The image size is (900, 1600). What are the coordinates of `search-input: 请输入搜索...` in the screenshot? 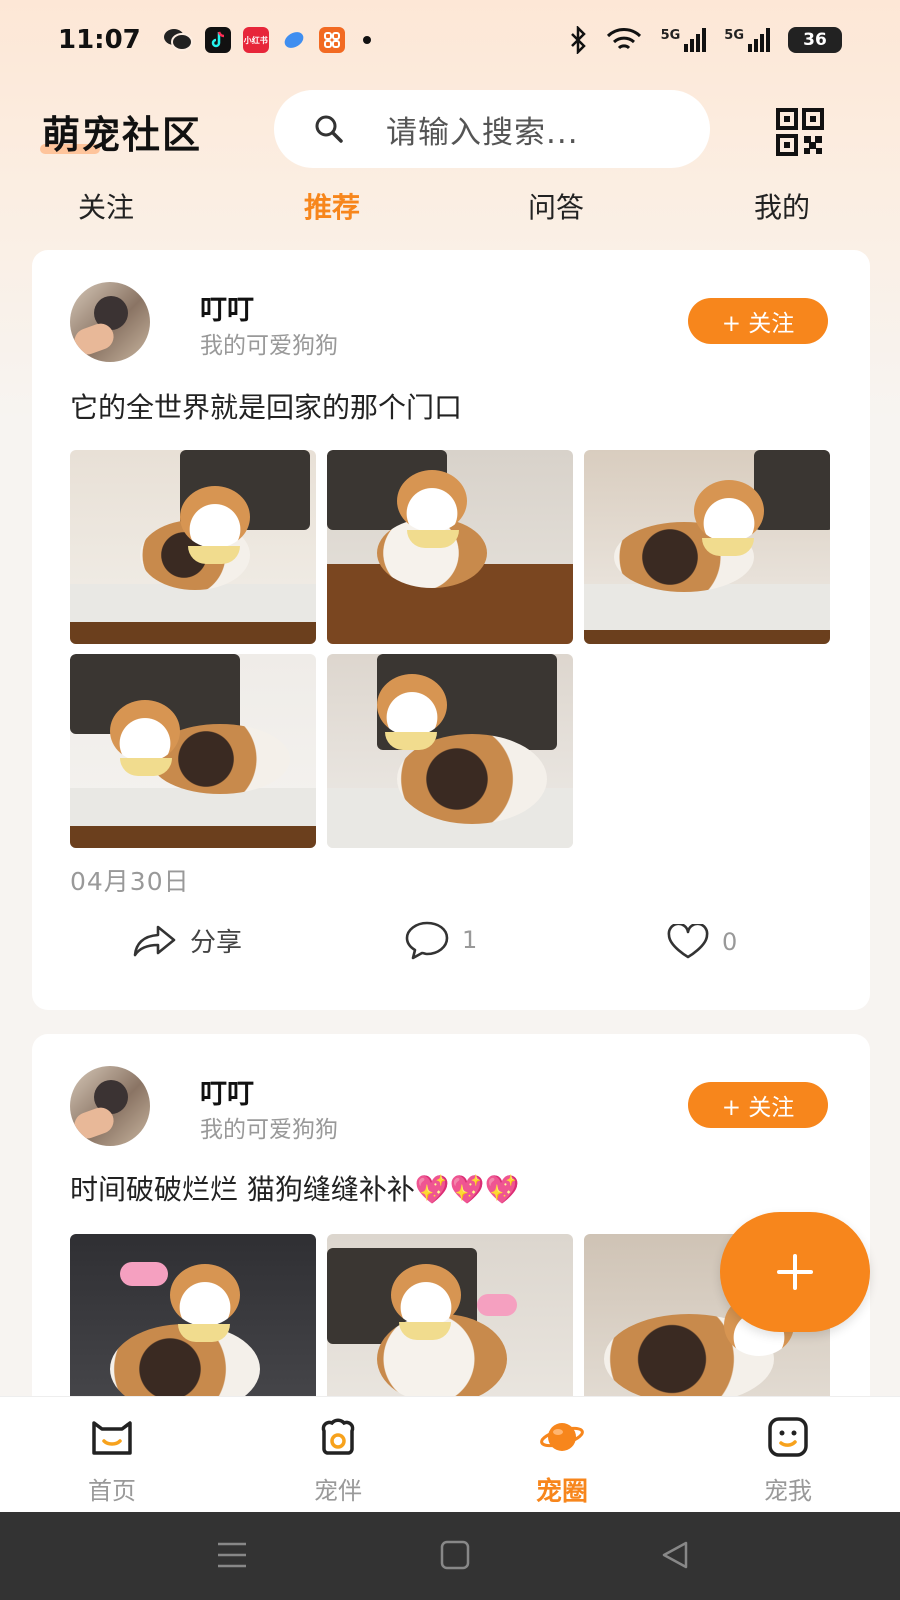 It's located at (492, 129).